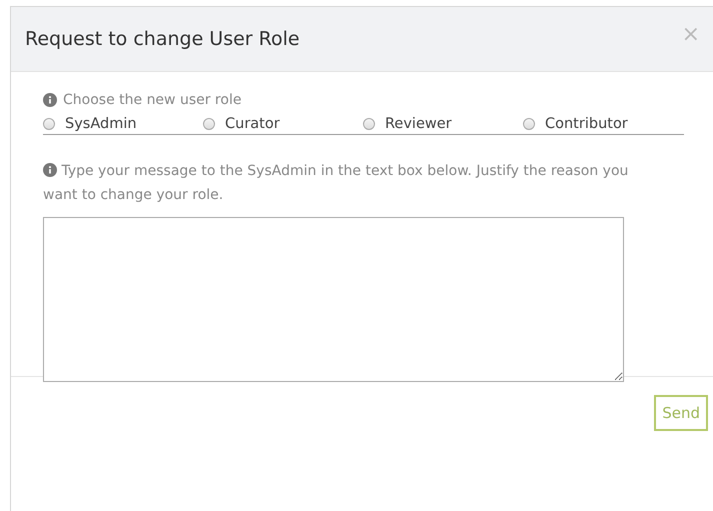 The height and width of the screenshot is (511, 713). I want to click on role-label: Reviewer, so click(418, 124).